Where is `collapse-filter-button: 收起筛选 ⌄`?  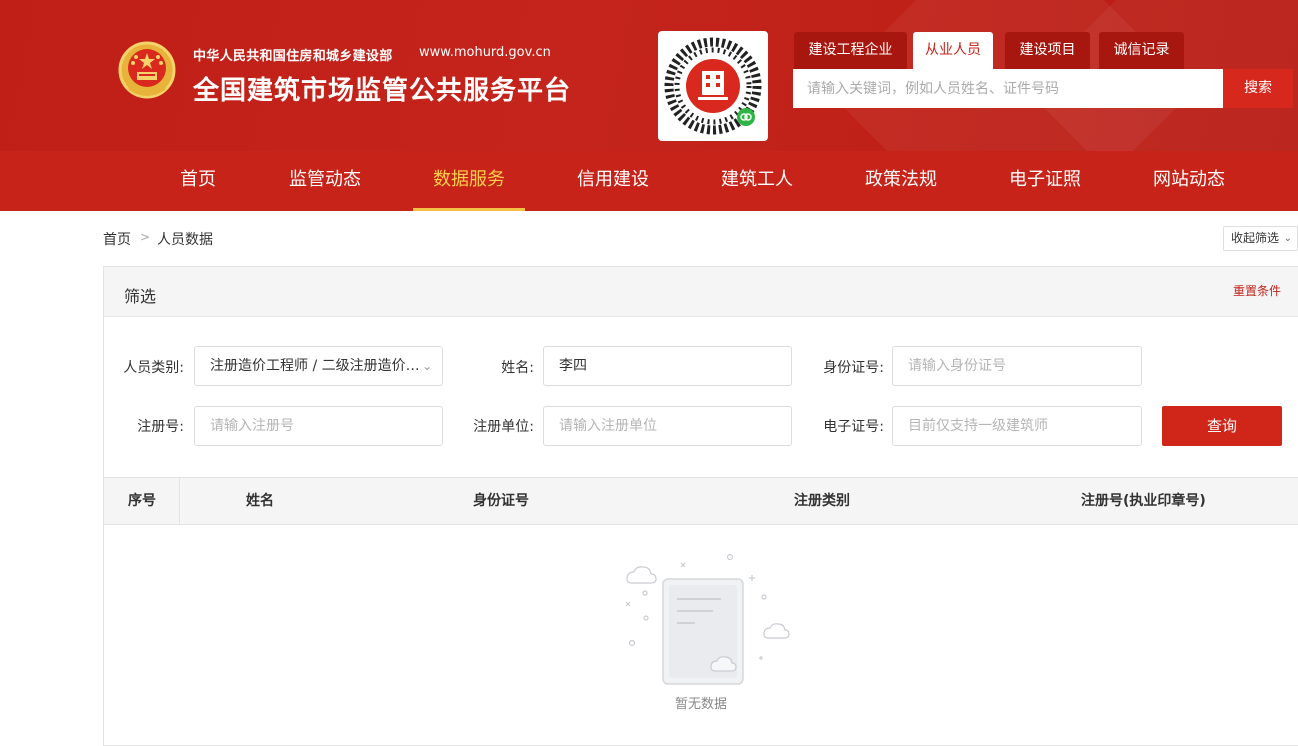 collapse-filter-button: 收起筛选 ⌄ is located at coordinates (1260, 238).